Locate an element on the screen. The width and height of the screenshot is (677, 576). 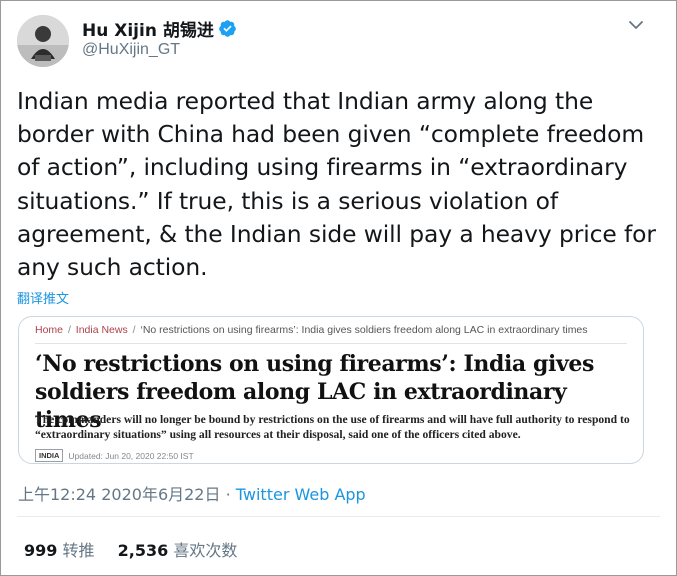
author-display-name: Hu Xijin 胡锡进 is located at coordinates (148, 28).